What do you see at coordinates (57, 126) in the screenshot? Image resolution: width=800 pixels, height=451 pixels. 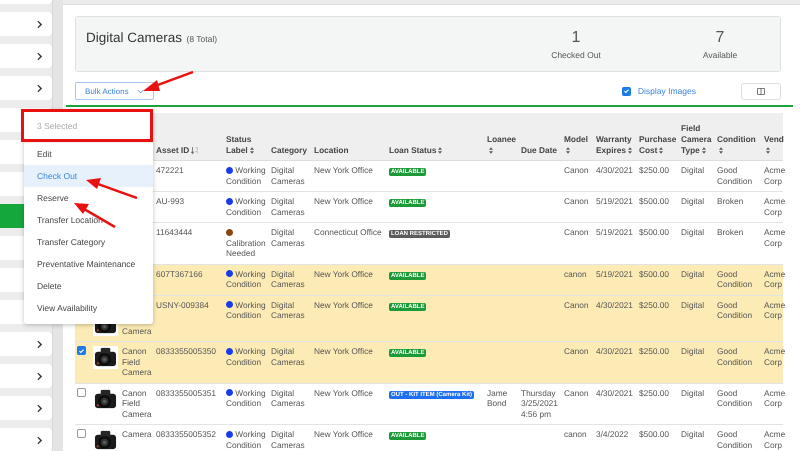 I see `selection-count: 3 Selected` at bounding box center [57, 126].